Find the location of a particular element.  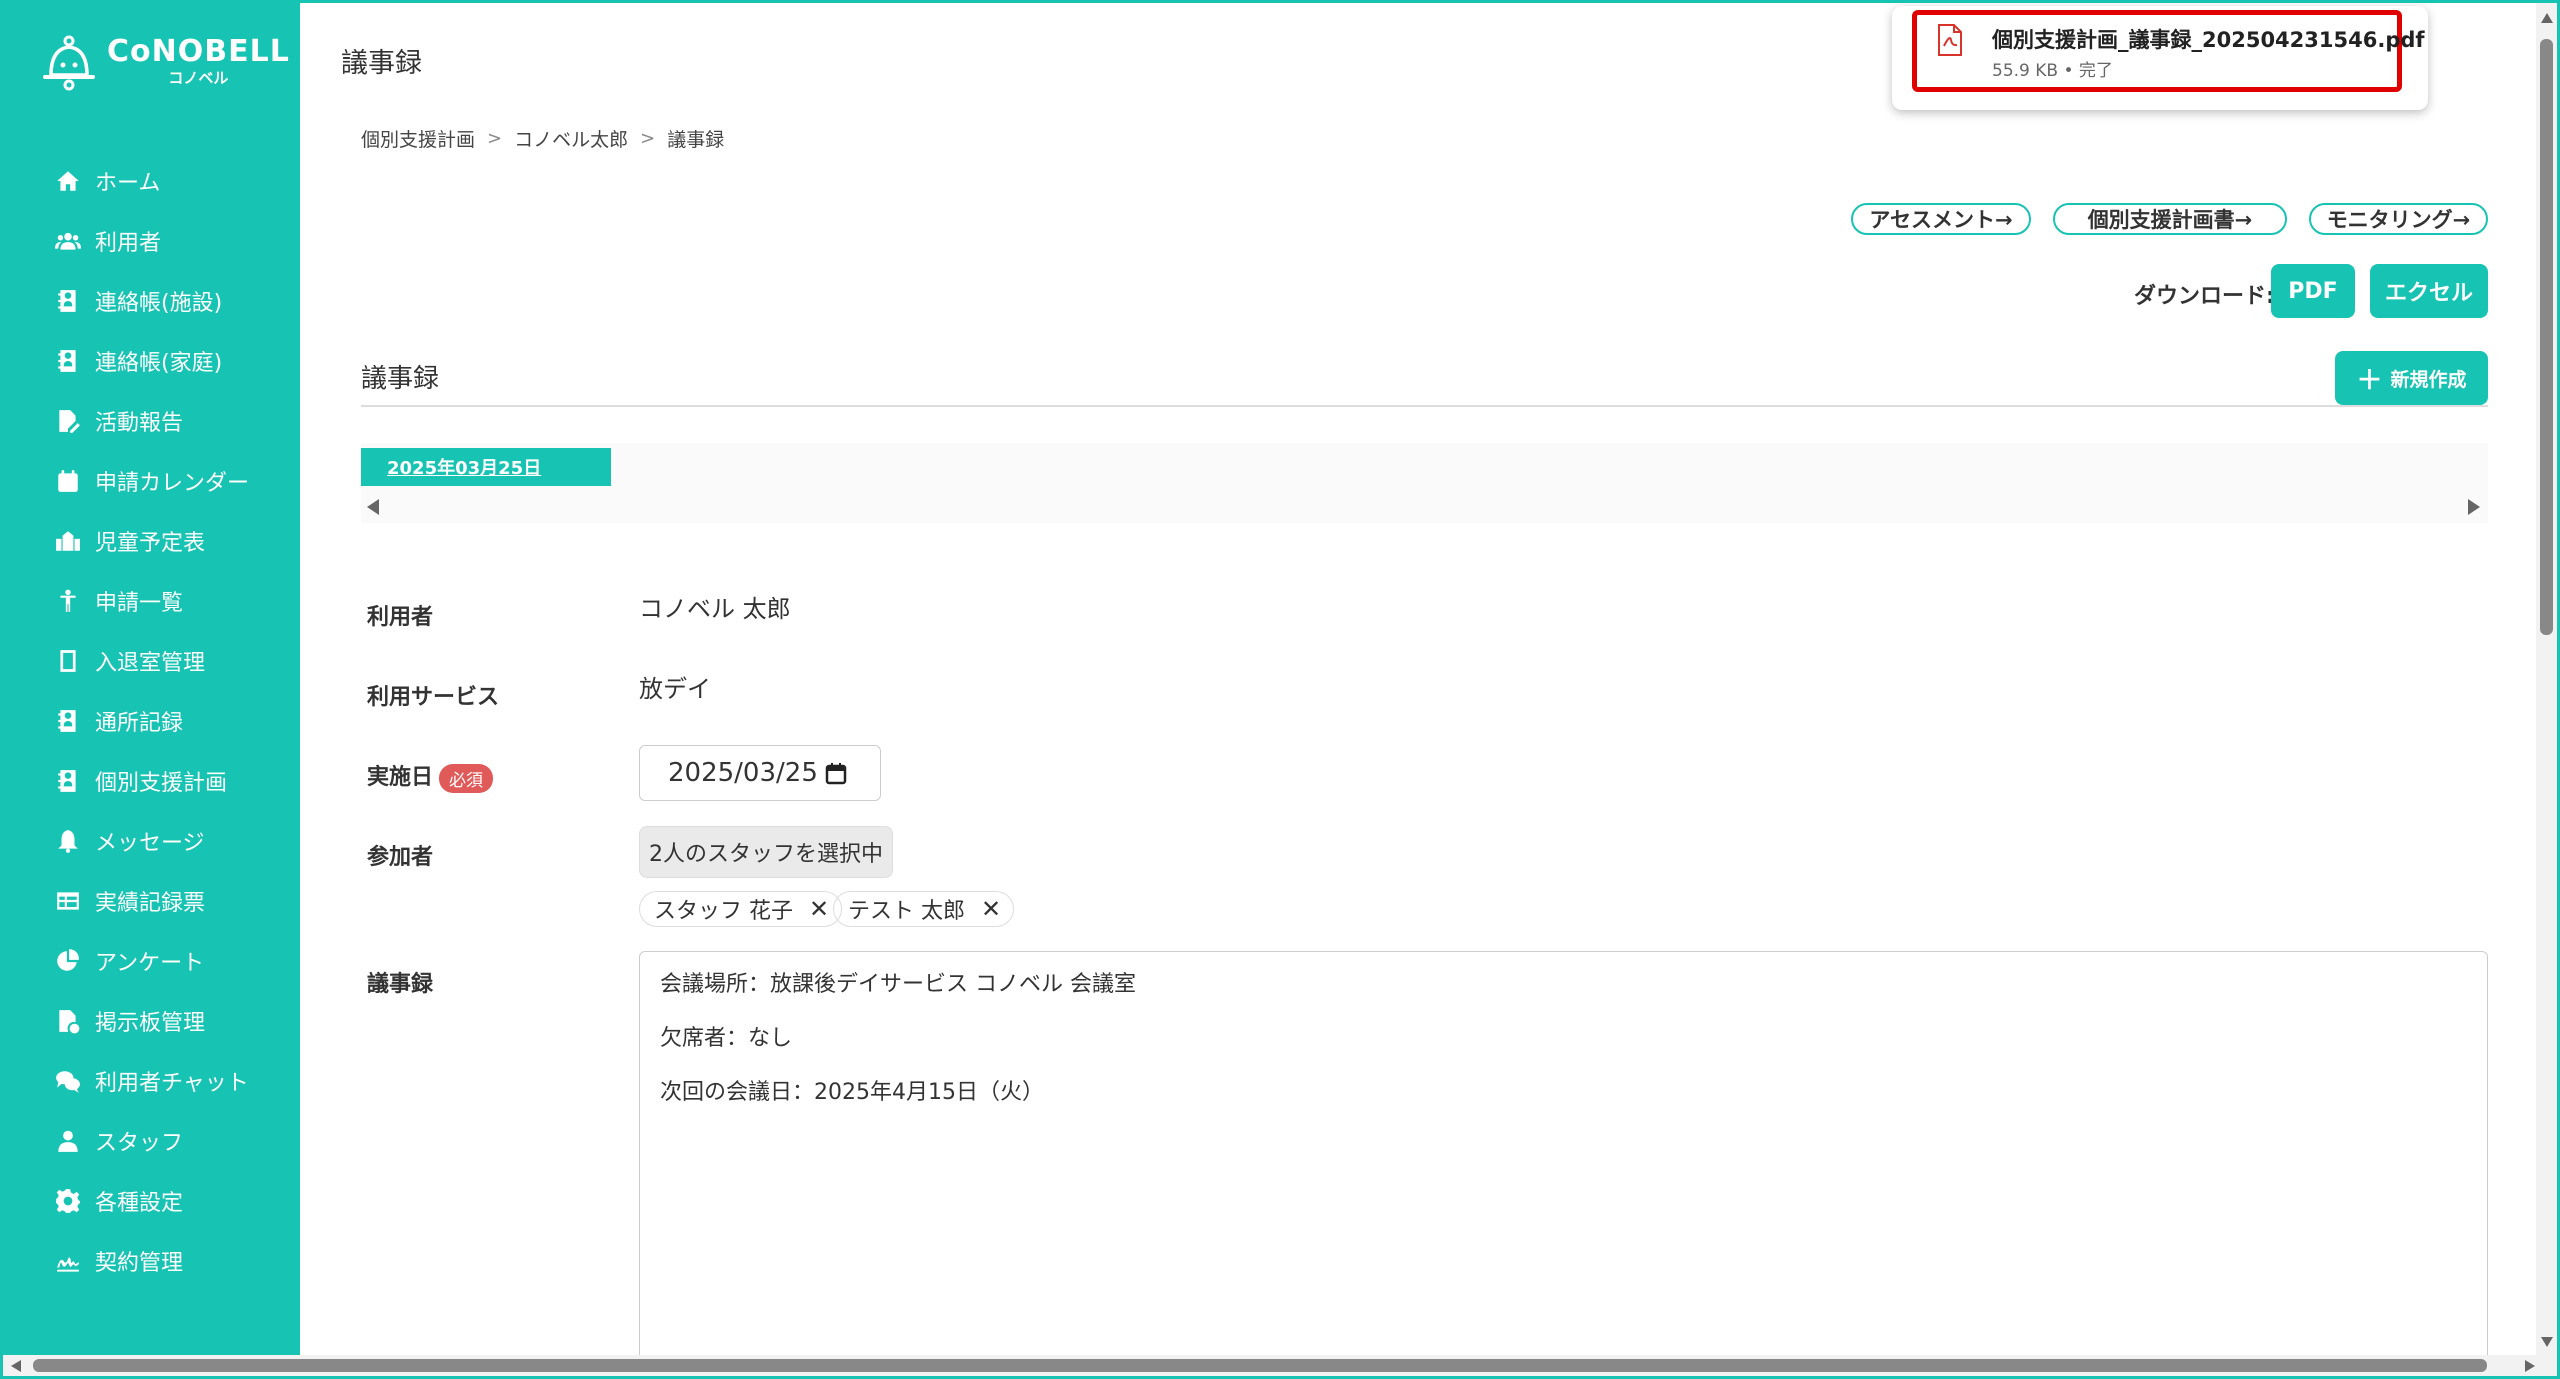

sidebar-item-label: 掲示板管理 is located at coordinates (150, 1023).